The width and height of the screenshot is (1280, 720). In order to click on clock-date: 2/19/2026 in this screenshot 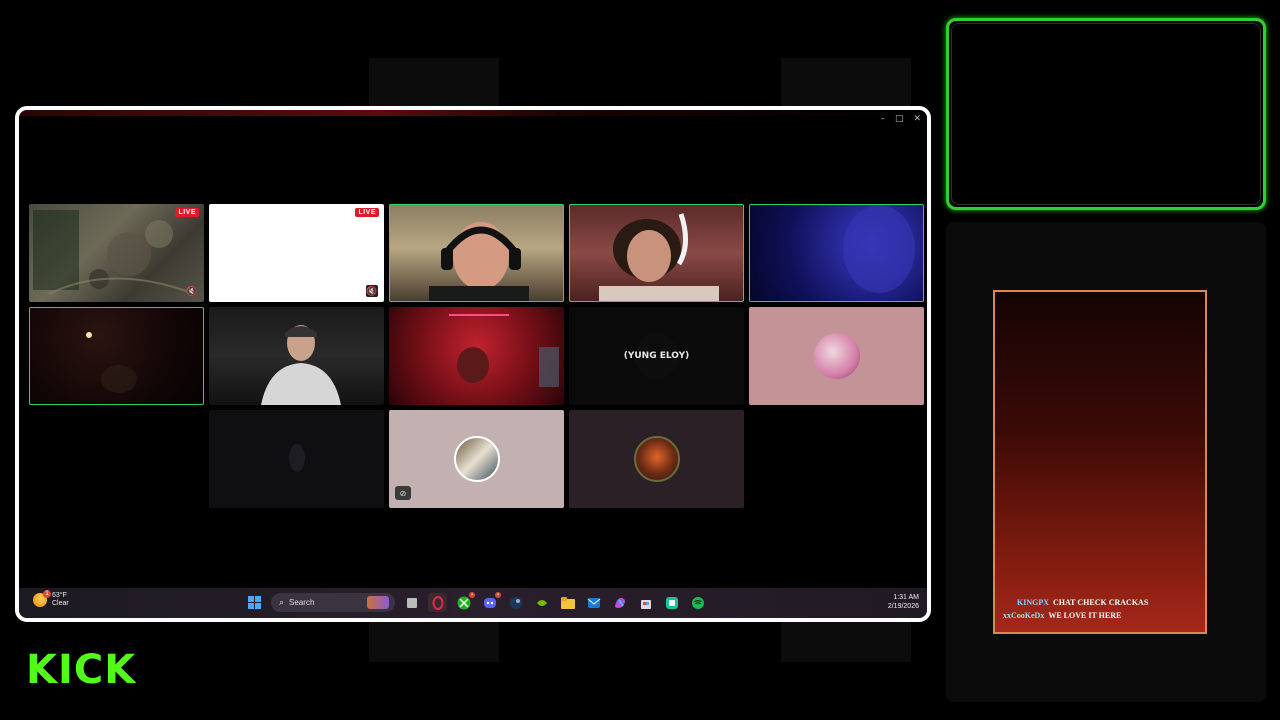, I will do `click(903, 606)`.